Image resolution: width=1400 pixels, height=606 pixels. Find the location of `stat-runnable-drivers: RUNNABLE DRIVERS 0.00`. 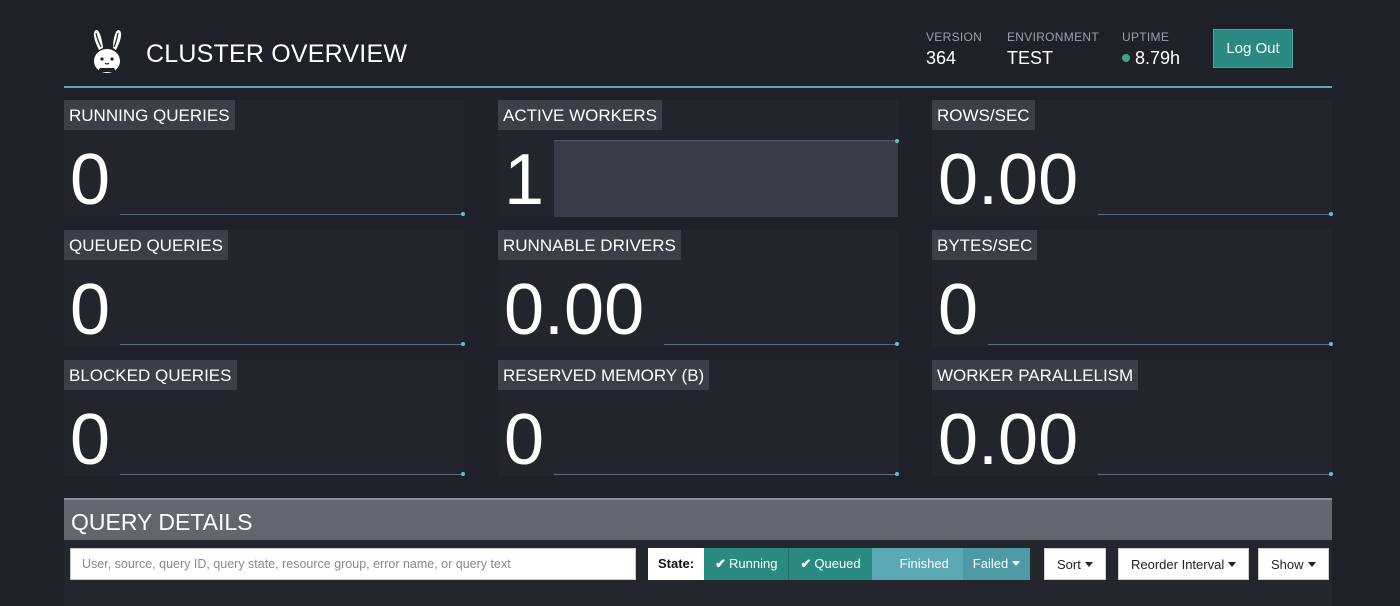

stat-runnable-drivers: RUNNABLE DRIVERS 0.00 is located at coordinates (698, 290).